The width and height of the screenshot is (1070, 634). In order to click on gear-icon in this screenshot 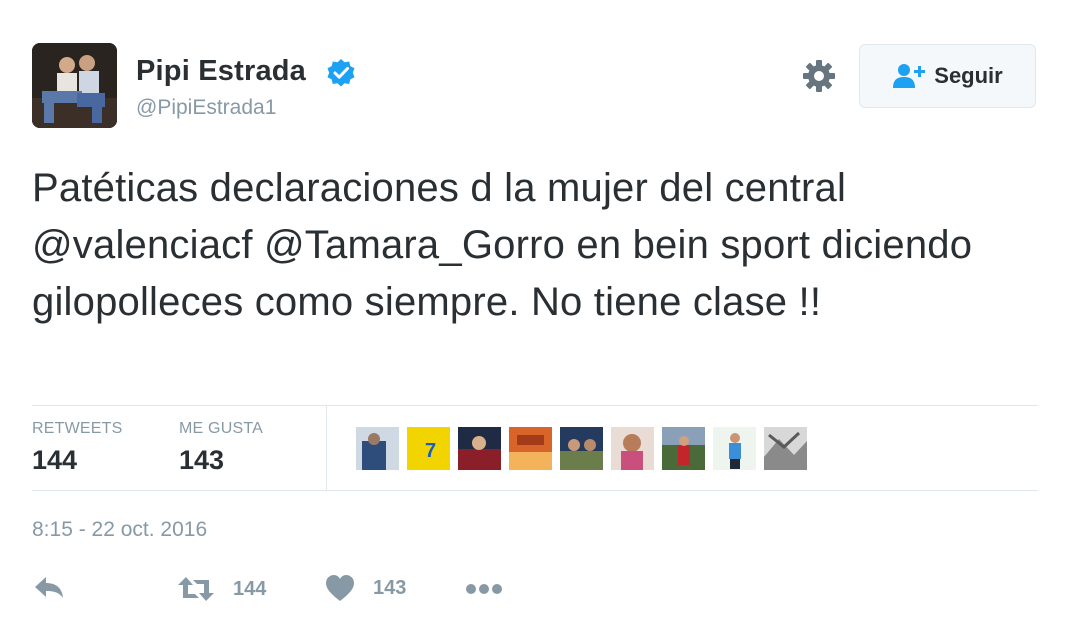, I will do `click(819, 76)`.